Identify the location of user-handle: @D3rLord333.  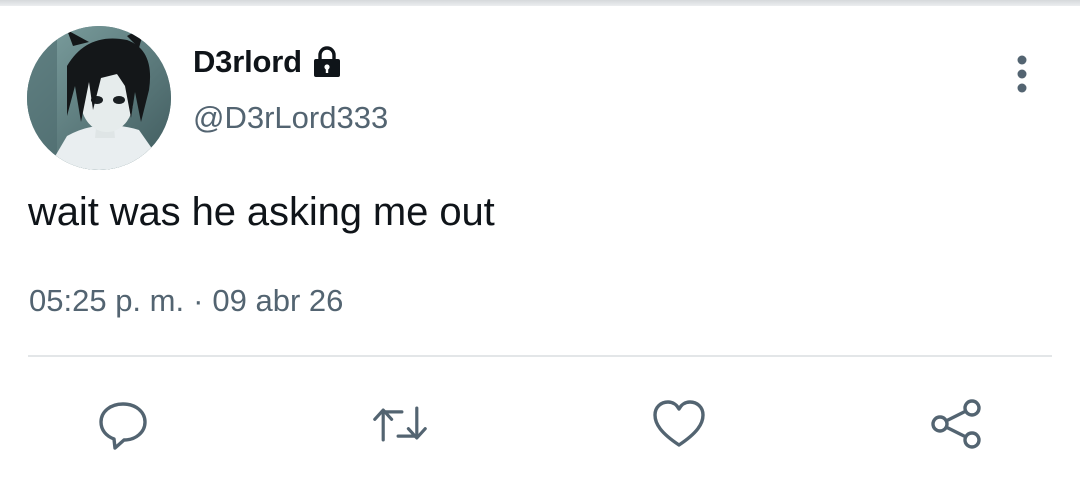
(290, 118).